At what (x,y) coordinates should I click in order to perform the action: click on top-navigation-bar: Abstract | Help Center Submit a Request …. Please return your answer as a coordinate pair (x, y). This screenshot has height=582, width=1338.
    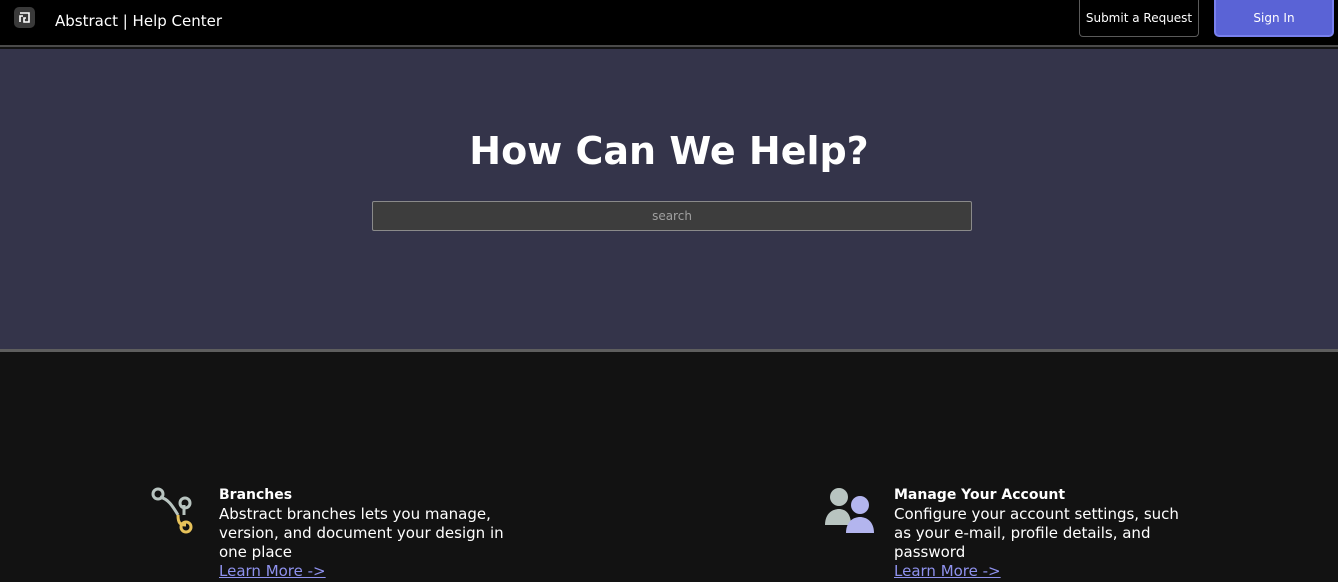
    Looking at the image, I should click on (669, 23).